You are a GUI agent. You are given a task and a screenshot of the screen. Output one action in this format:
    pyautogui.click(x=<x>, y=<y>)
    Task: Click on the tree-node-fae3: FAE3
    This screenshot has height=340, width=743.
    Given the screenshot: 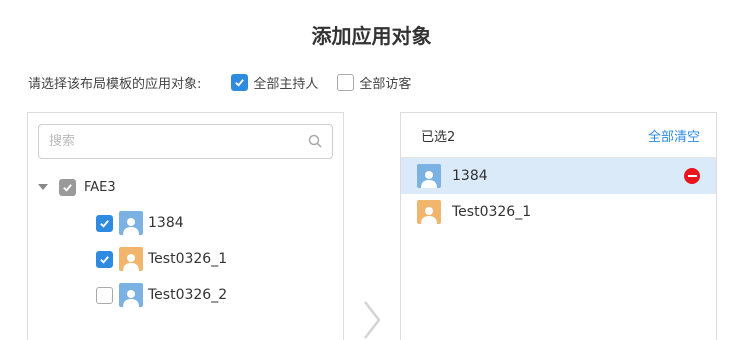 What is the action you would take?
    pyautogui.click(x=77, y=187)
    